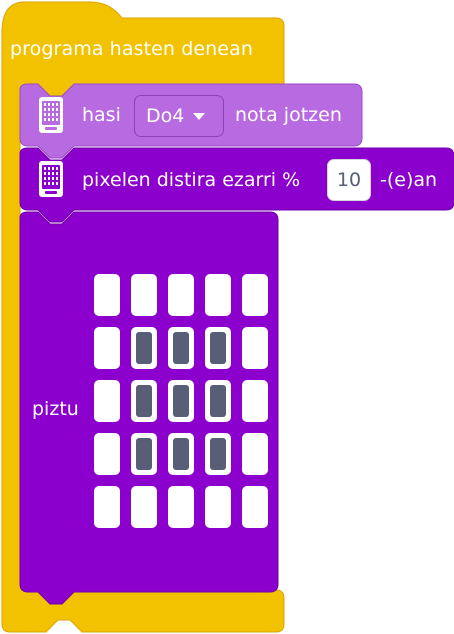 The image size is (454, 634). Describe the element at coordinates (55, 409) in the screenshot. I see `show-block-label: piztu` at that location.